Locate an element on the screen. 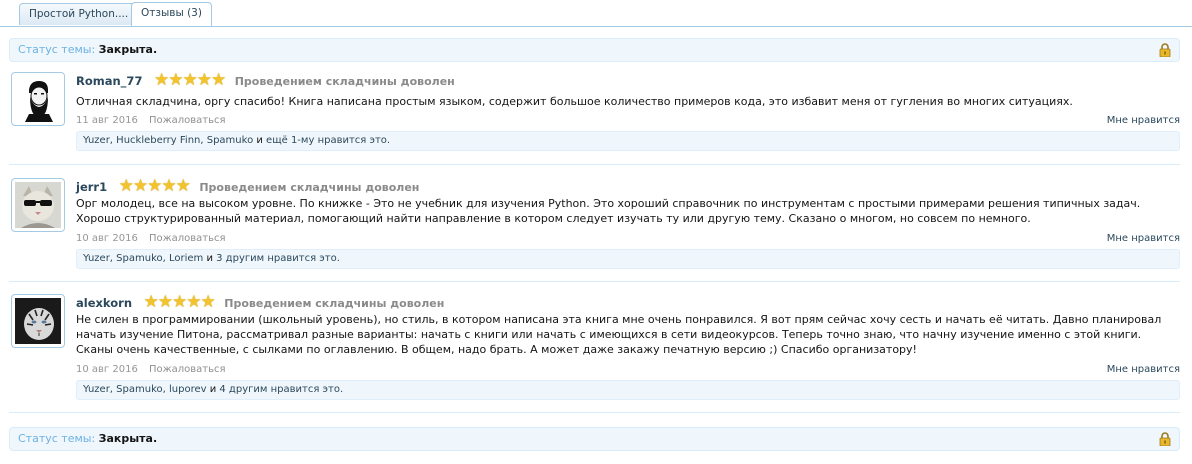 The image size is (1192, 464). likes-others-link: 4 другим is located at coordinates (243, 389).